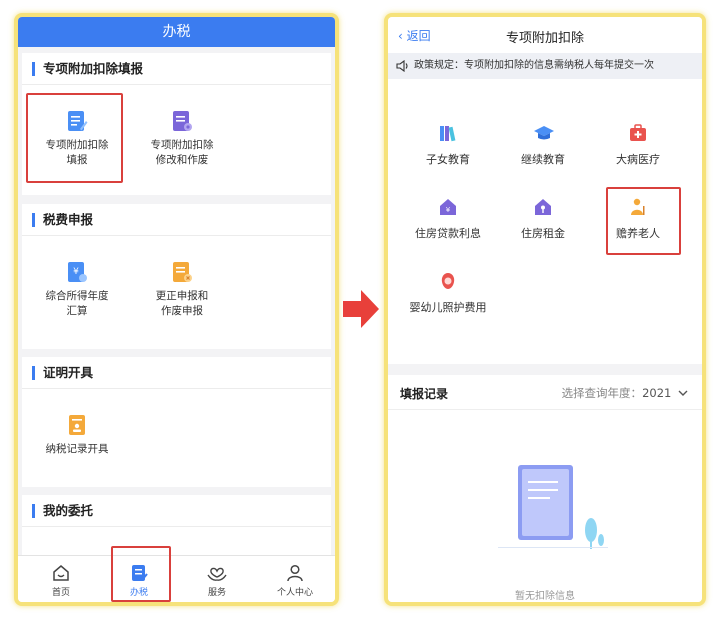 This screenshot has width=724, height=625. I want to click on item-label: 婴幼儿照护费用, so click(448, 307).